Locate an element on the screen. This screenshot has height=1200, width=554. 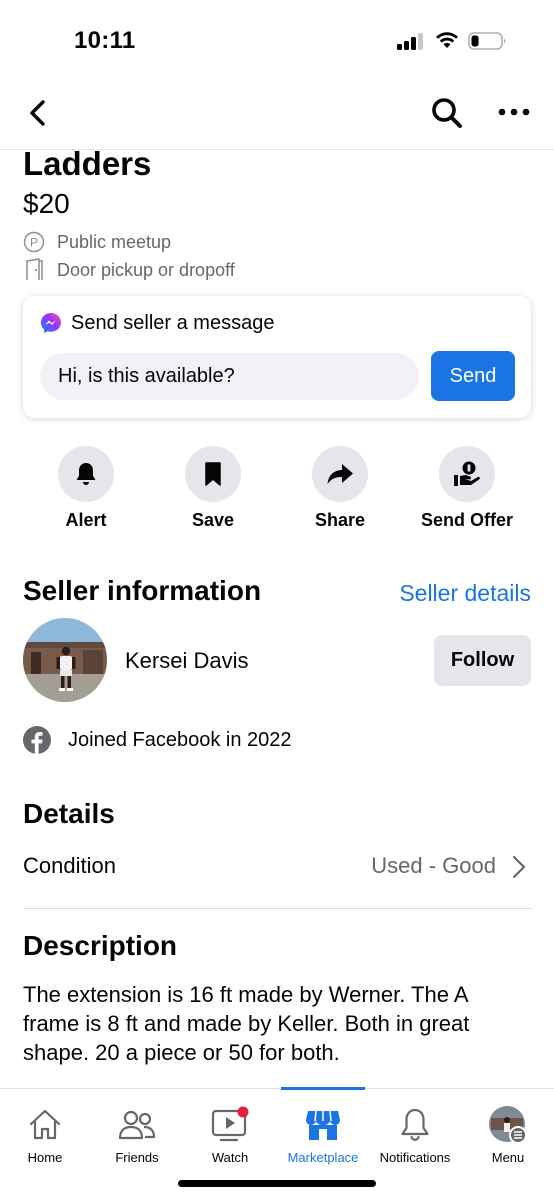
listing-price: $20 is located at coordinates (46, 203).